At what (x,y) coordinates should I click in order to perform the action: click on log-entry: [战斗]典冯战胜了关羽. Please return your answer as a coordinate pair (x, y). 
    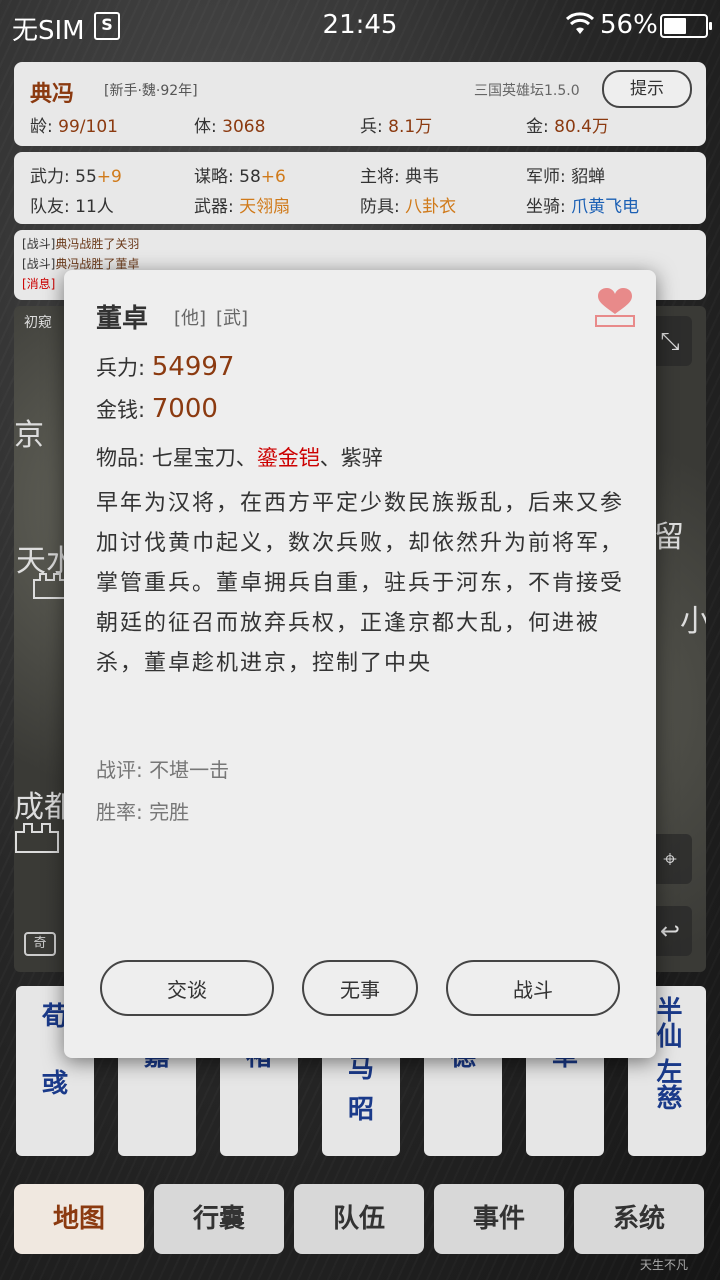
    Looking at the image, I should click on (81, 244).